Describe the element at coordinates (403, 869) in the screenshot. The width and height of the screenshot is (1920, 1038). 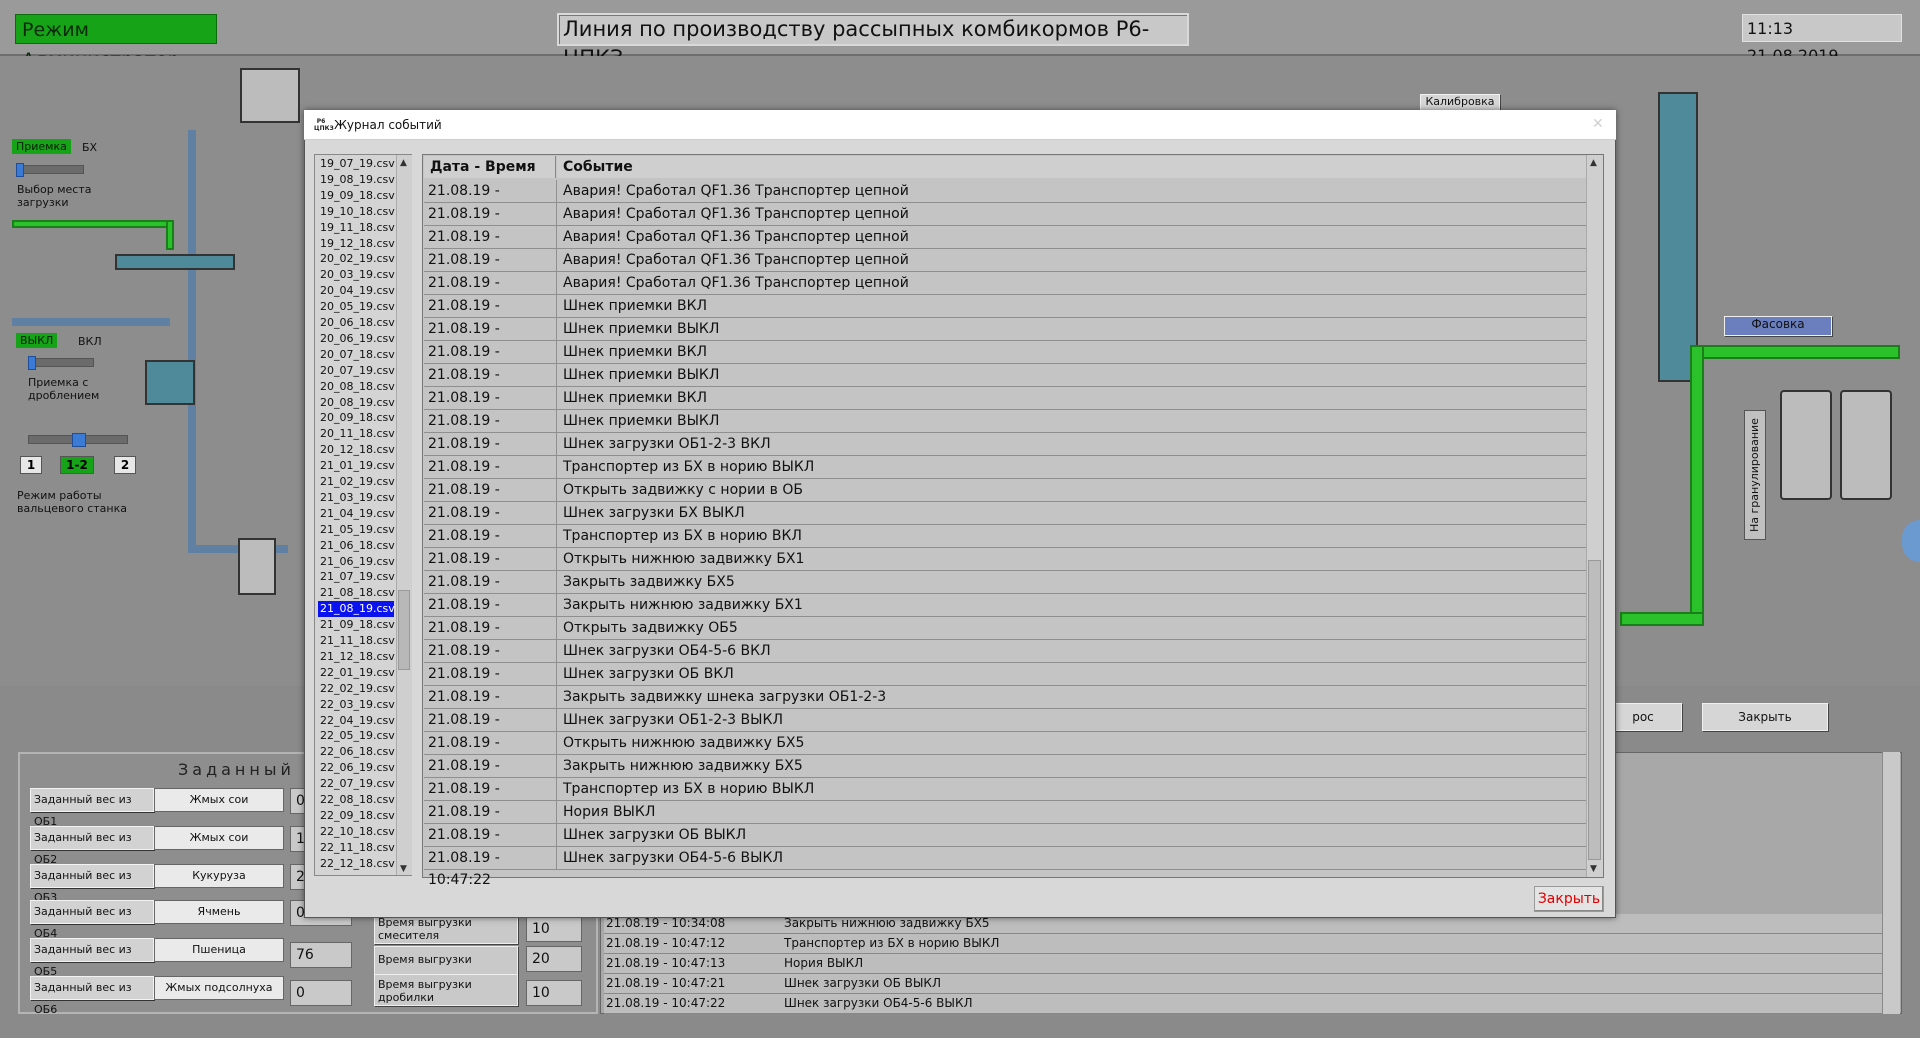
I see `scroll-down-icon: ▼` at that location.